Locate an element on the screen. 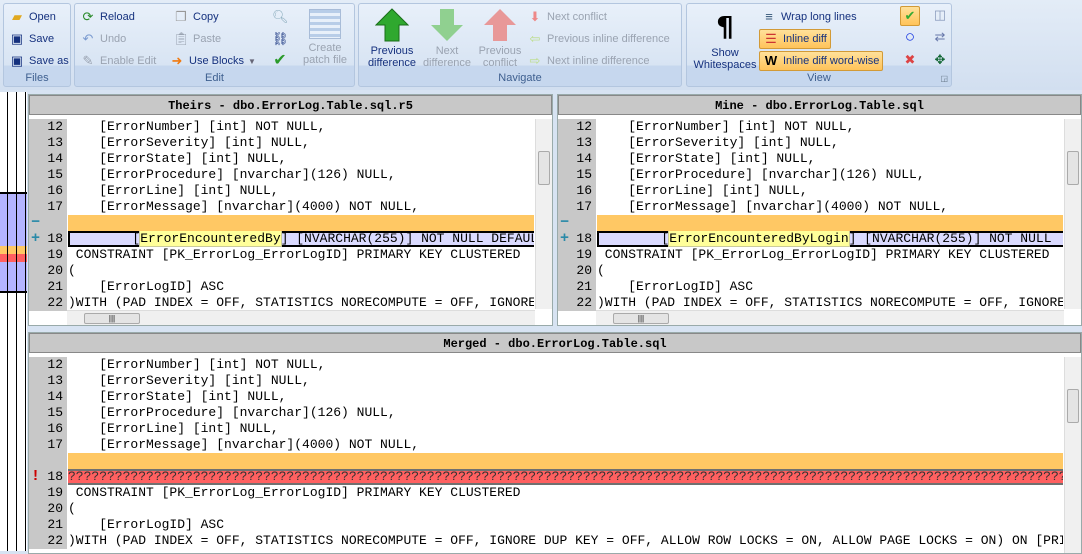 The image size is (1082, 554). chain-icon: ⛓ is located at coordinates (280, 38).